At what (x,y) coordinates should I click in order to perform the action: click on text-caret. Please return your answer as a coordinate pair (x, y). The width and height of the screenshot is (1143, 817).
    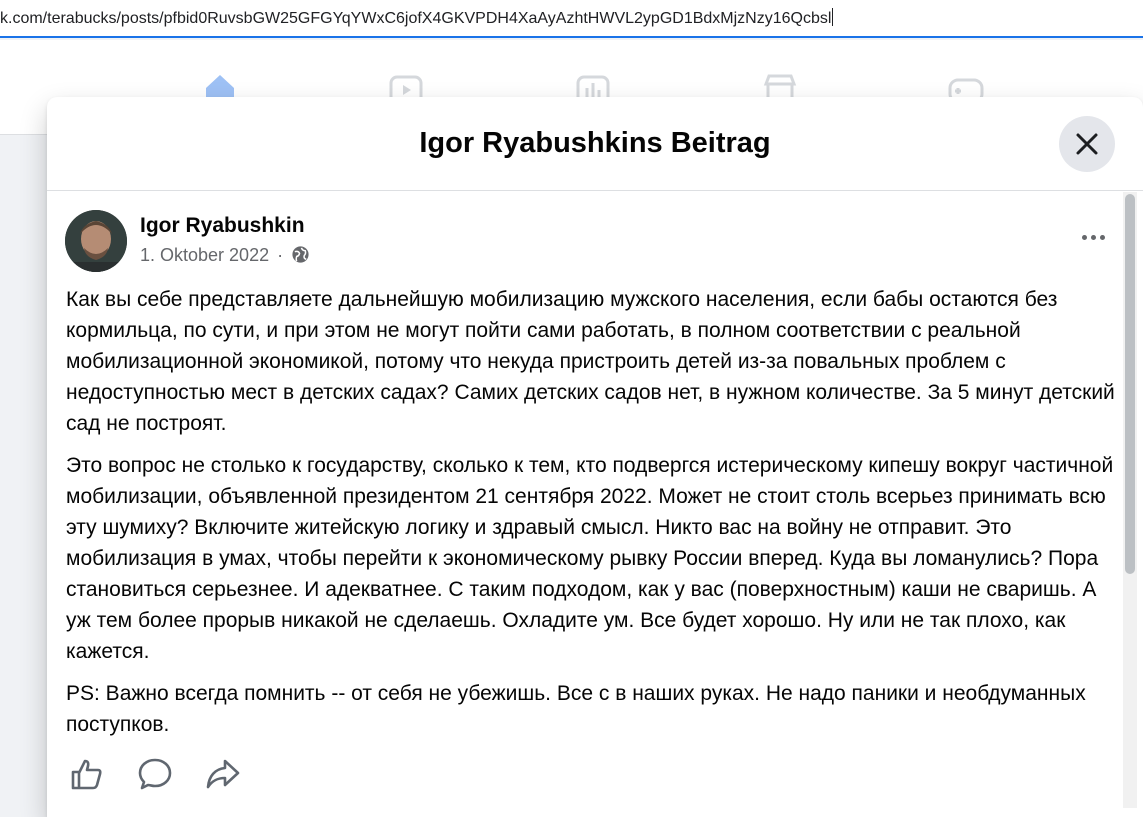
    Looking at the image, I should click on (833, 17).